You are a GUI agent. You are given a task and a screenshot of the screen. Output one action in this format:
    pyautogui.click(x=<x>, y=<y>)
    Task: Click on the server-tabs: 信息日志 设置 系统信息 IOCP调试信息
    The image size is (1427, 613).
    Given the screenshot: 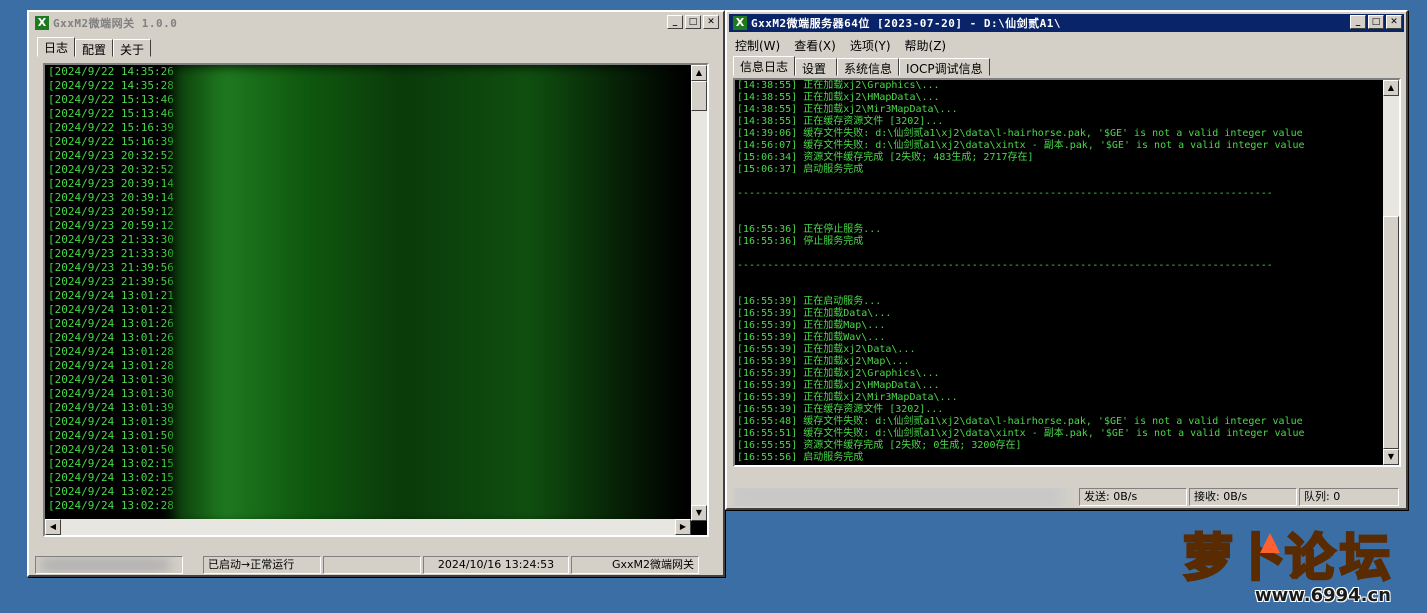 What is the action you would take?
    pyautogui.click(x=861, y=66)
    